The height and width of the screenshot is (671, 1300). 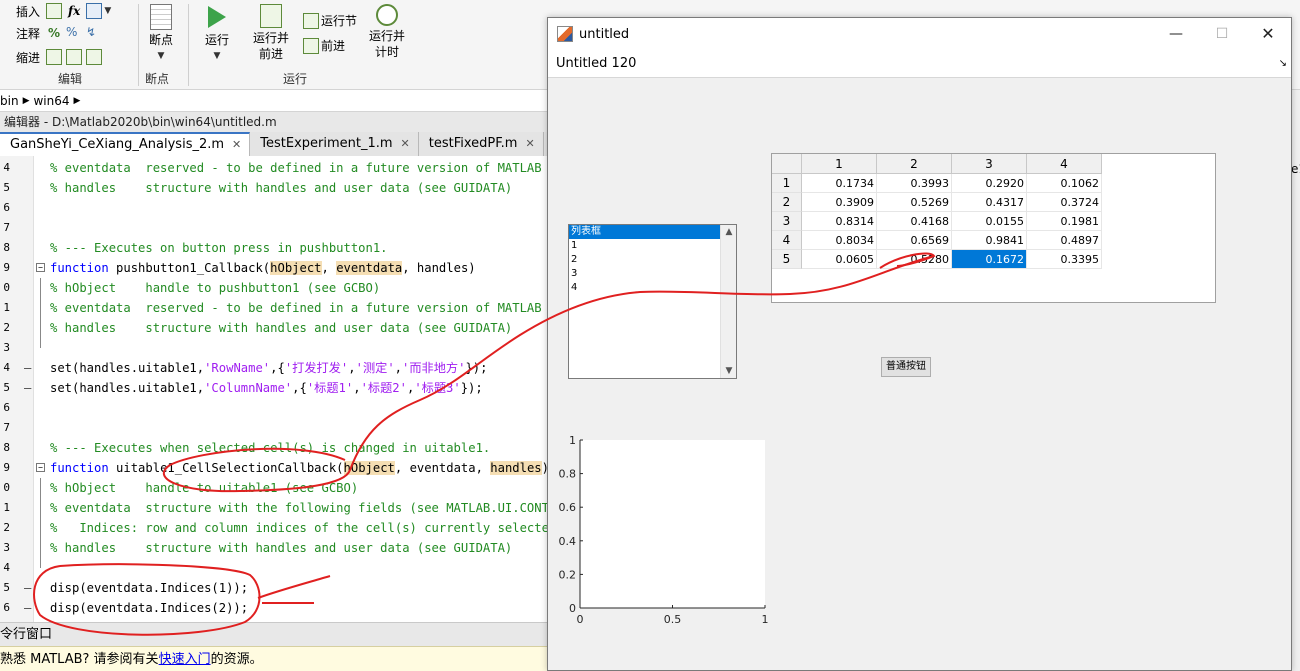 What do you see at coordinates (839, 183) in the screenshot?
I see `table-cell: 0.1734` at bounding box center [839, 183].